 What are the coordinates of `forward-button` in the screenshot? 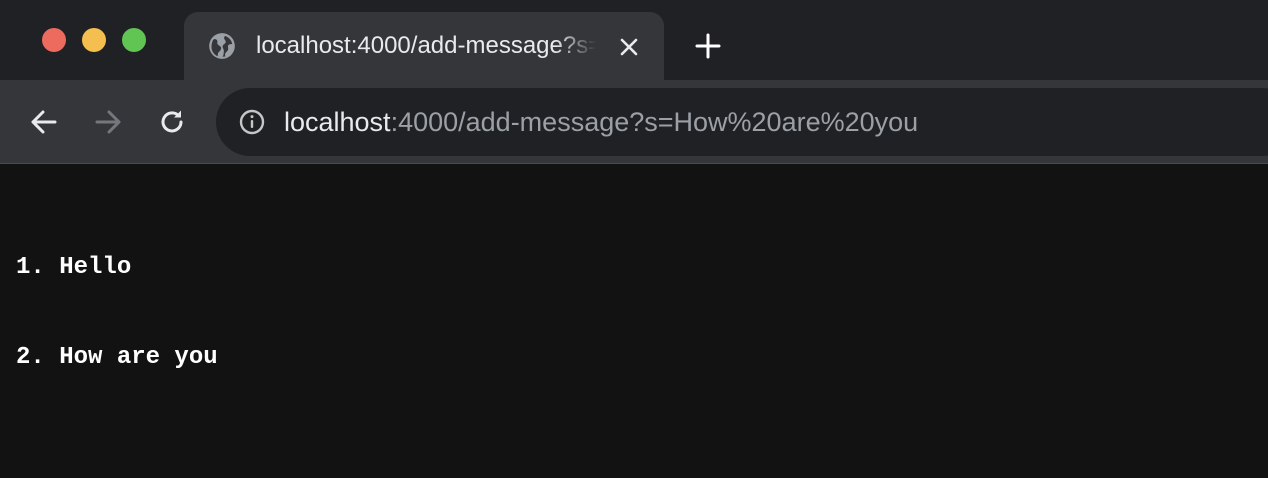 It's located at (108, 122).